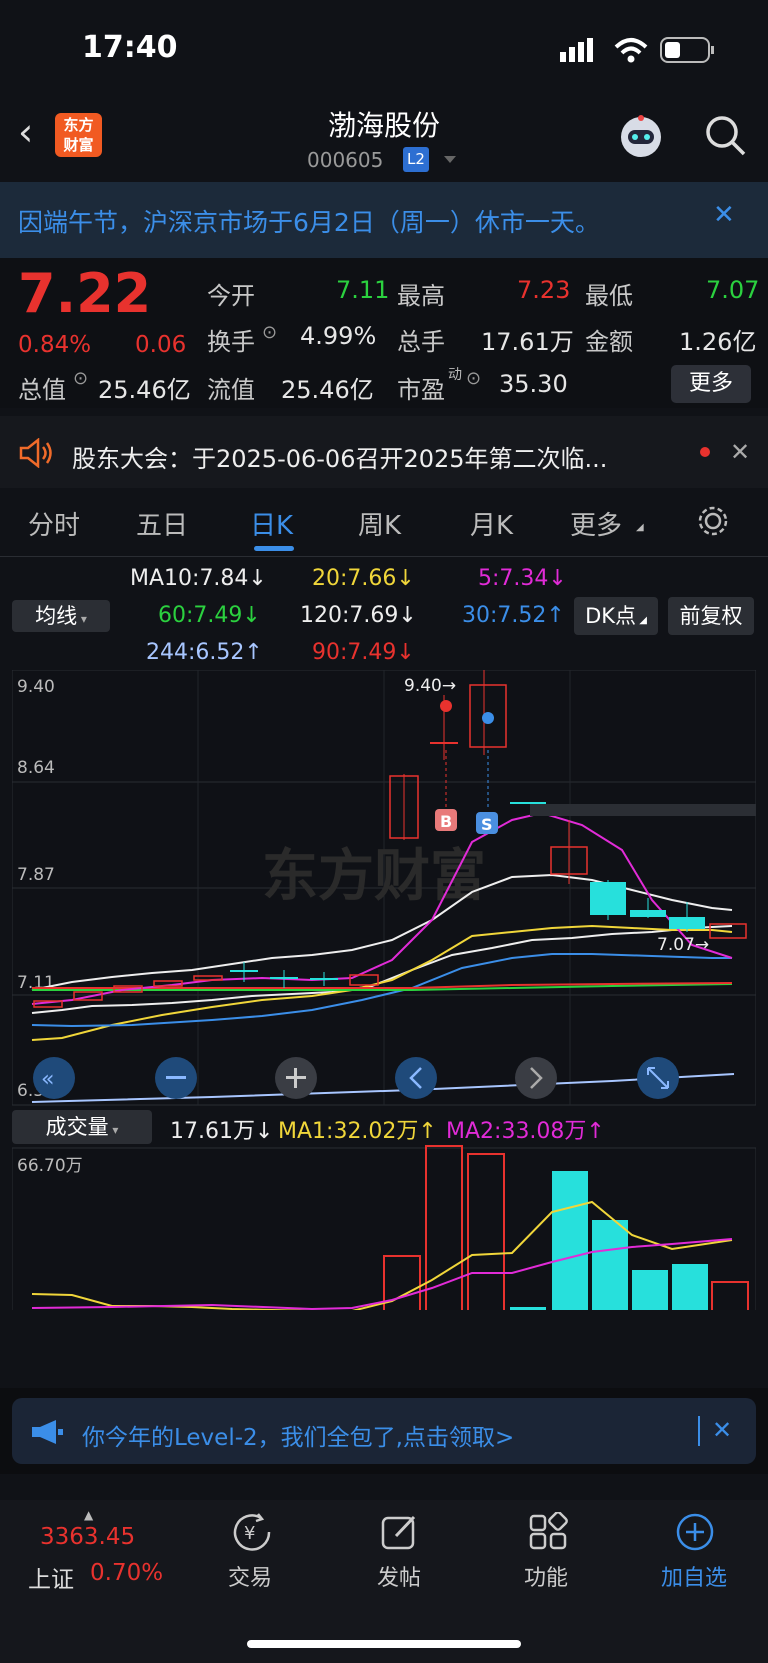 The width and height of the screenshot is (768, 1663). Describe the element at coordinates (694, 1576) in the screenshot. I see `nav-add-favorite: 加自选` at that location.